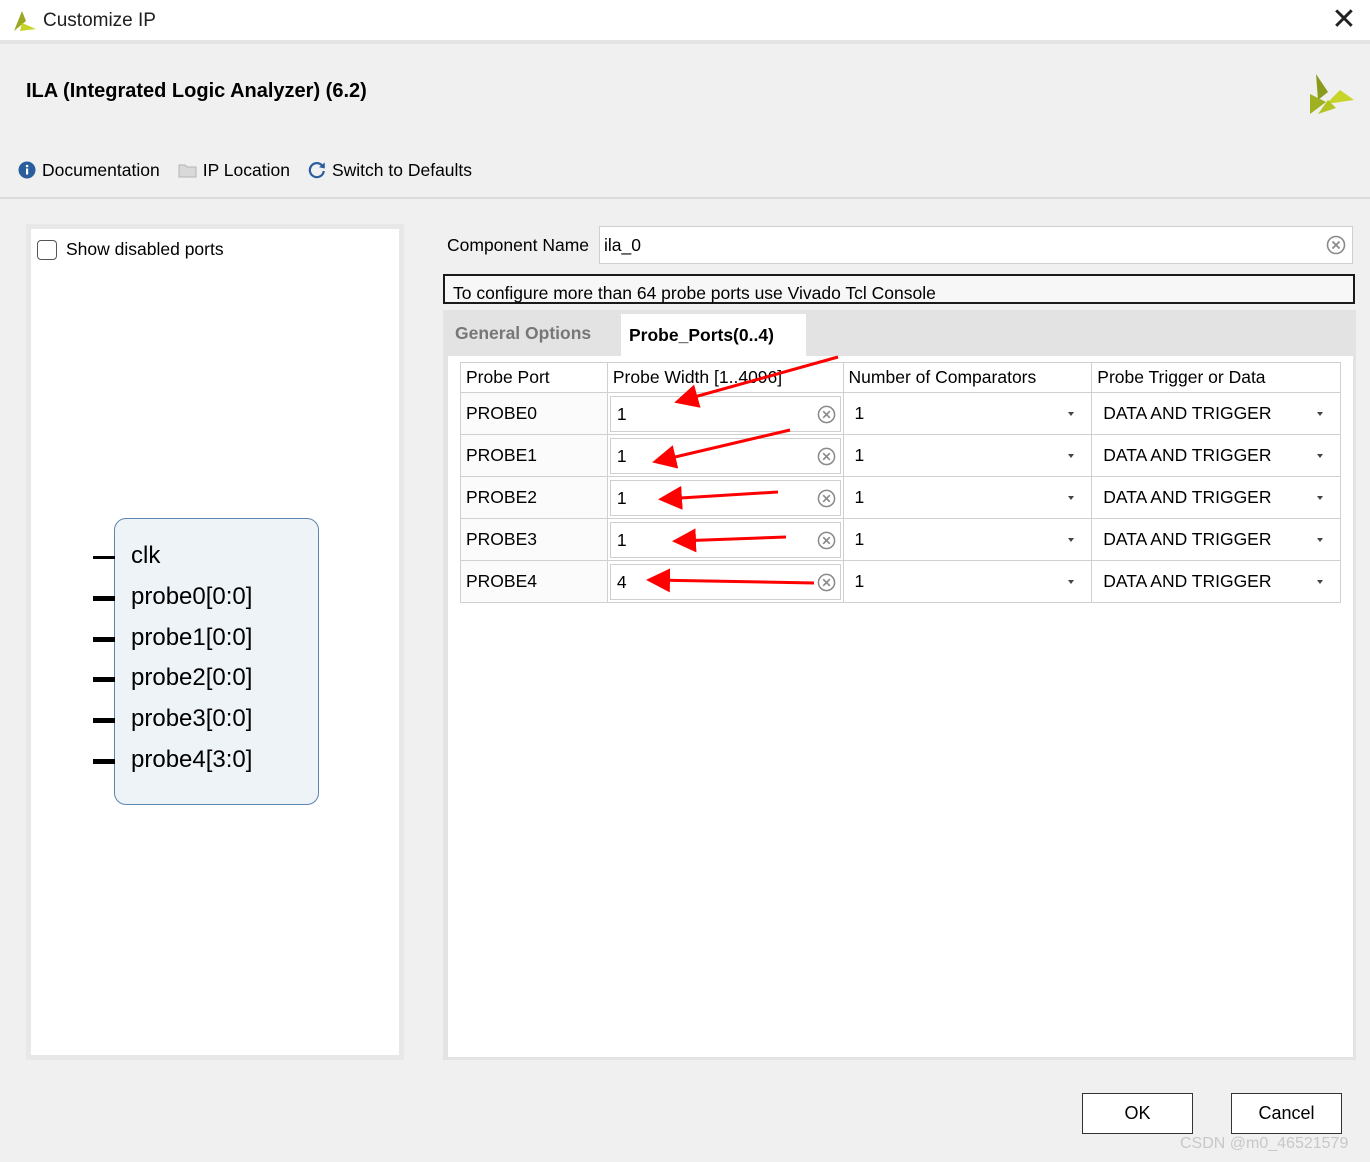 This screenshot has width=1370, height=1162. I want to click on switch-defaults-button: Switch to Defaults, so click(390, 170).